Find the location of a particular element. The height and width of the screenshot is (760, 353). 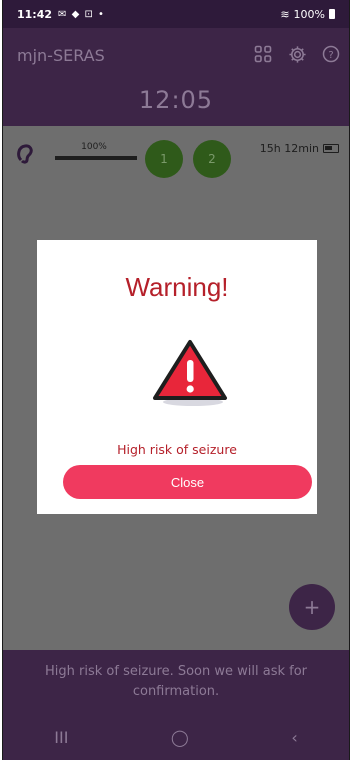

channel-1-button: 1 is located at coordinates (164, 159).